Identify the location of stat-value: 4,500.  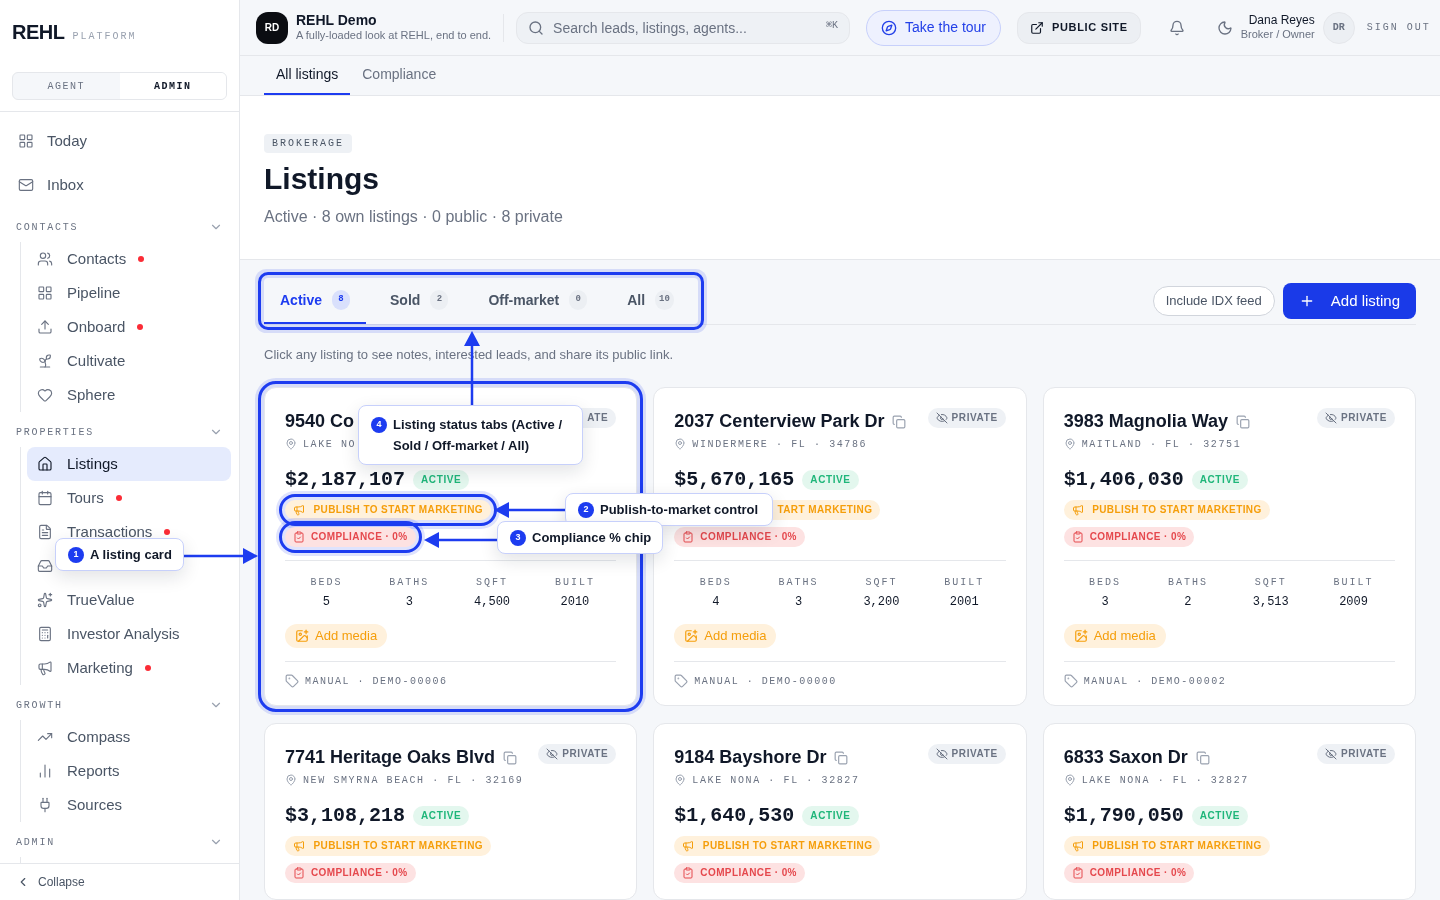
(492, 602).